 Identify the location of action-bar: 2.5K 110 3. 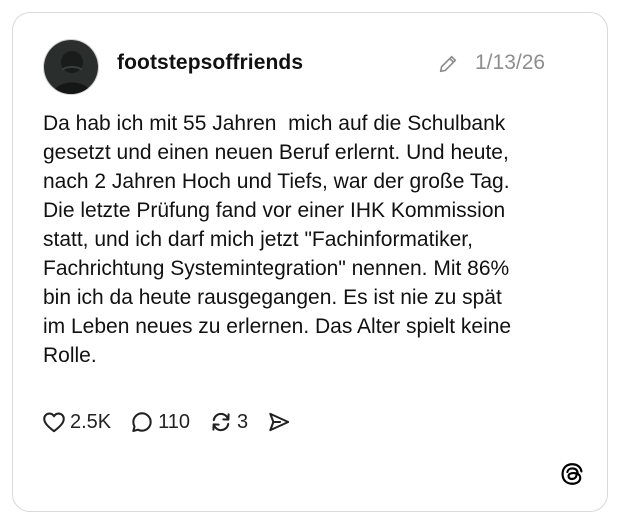
(175, 422).